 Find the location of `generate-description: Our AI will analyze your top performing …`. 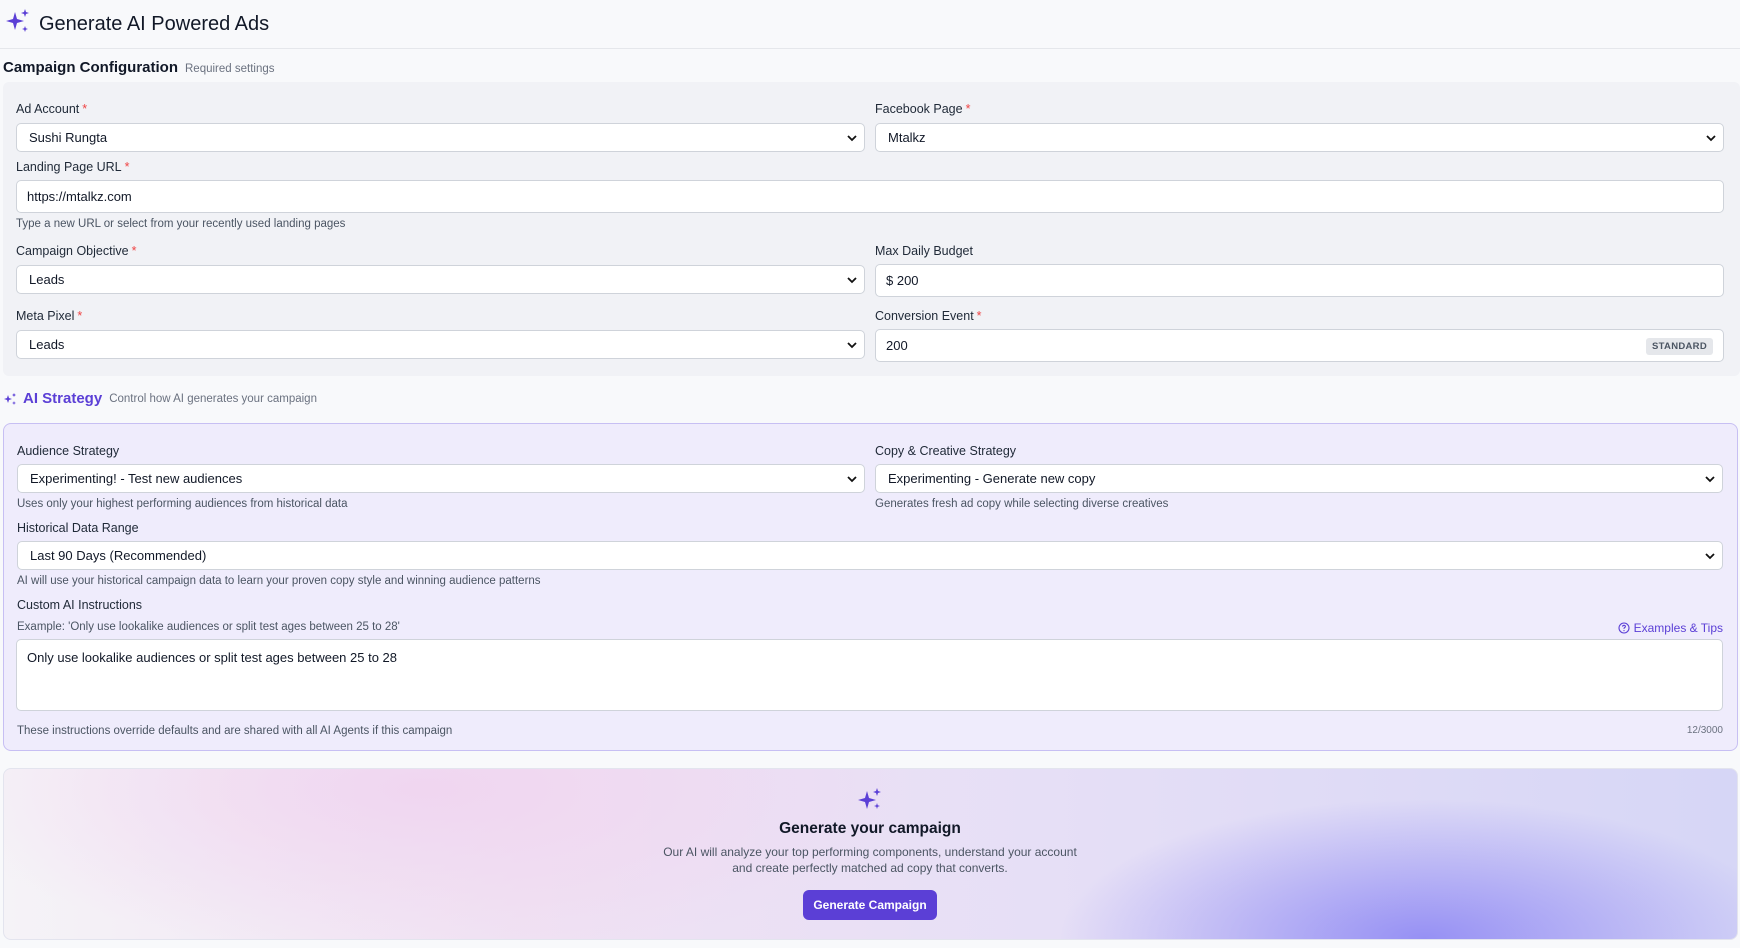

generate-description: Our AI will analyze your top performing … is located at coordinates (870, 860).